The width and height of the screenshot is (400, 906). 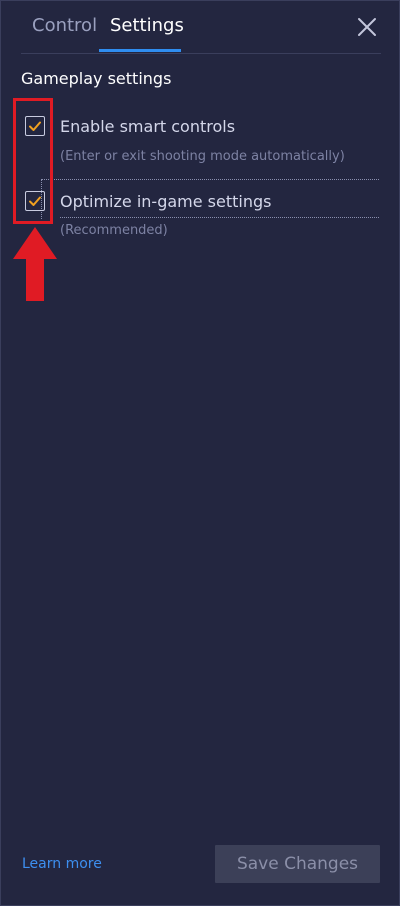 I want to click on tab-settings: Settings, so click(x=147, y=25).